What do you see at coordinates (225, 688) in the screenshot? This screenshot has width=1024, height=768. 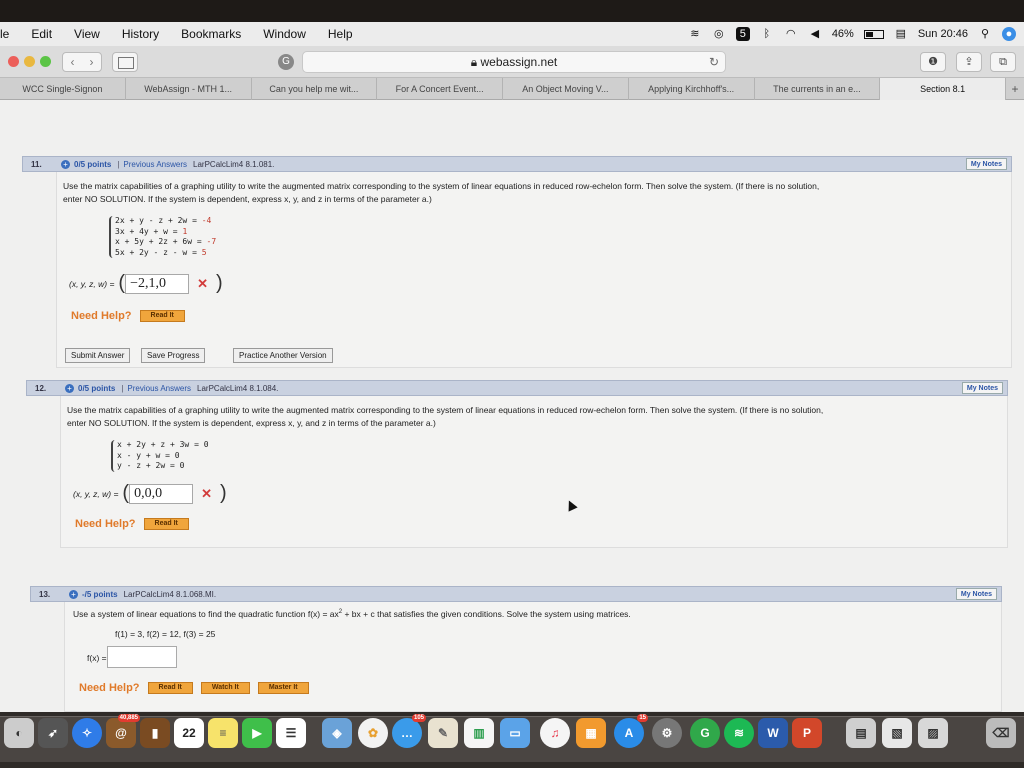 I see `watch-it-button: Watch It` at bounding box center [225, 688].